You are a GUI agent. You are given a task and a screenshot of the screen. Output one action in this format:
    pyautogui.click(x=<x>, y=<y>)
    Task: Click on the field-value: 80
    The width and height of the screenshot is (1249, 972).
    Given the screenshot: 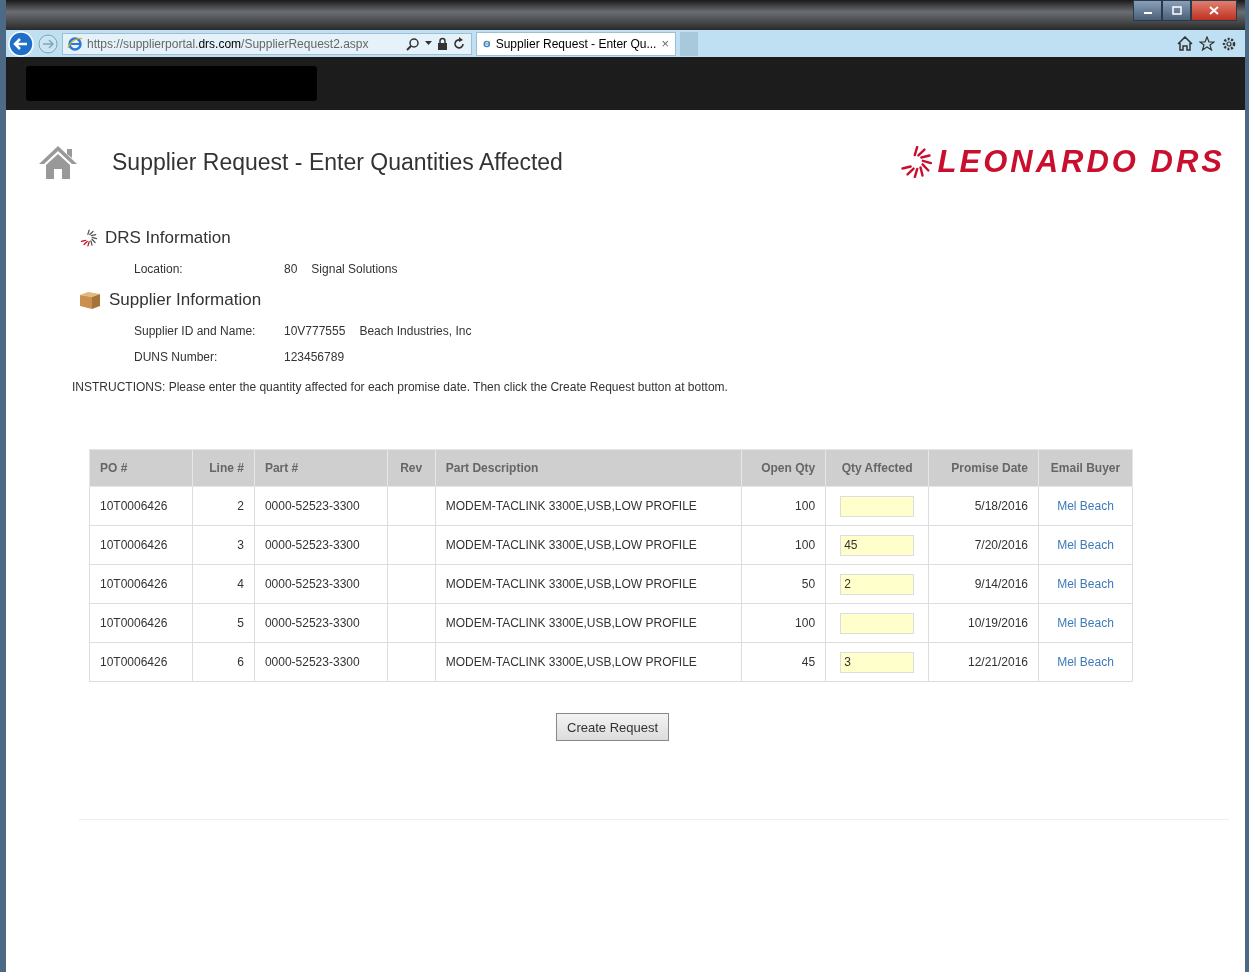 What is the action you would take?
    pyautogui.click(x=291, y=269)
    